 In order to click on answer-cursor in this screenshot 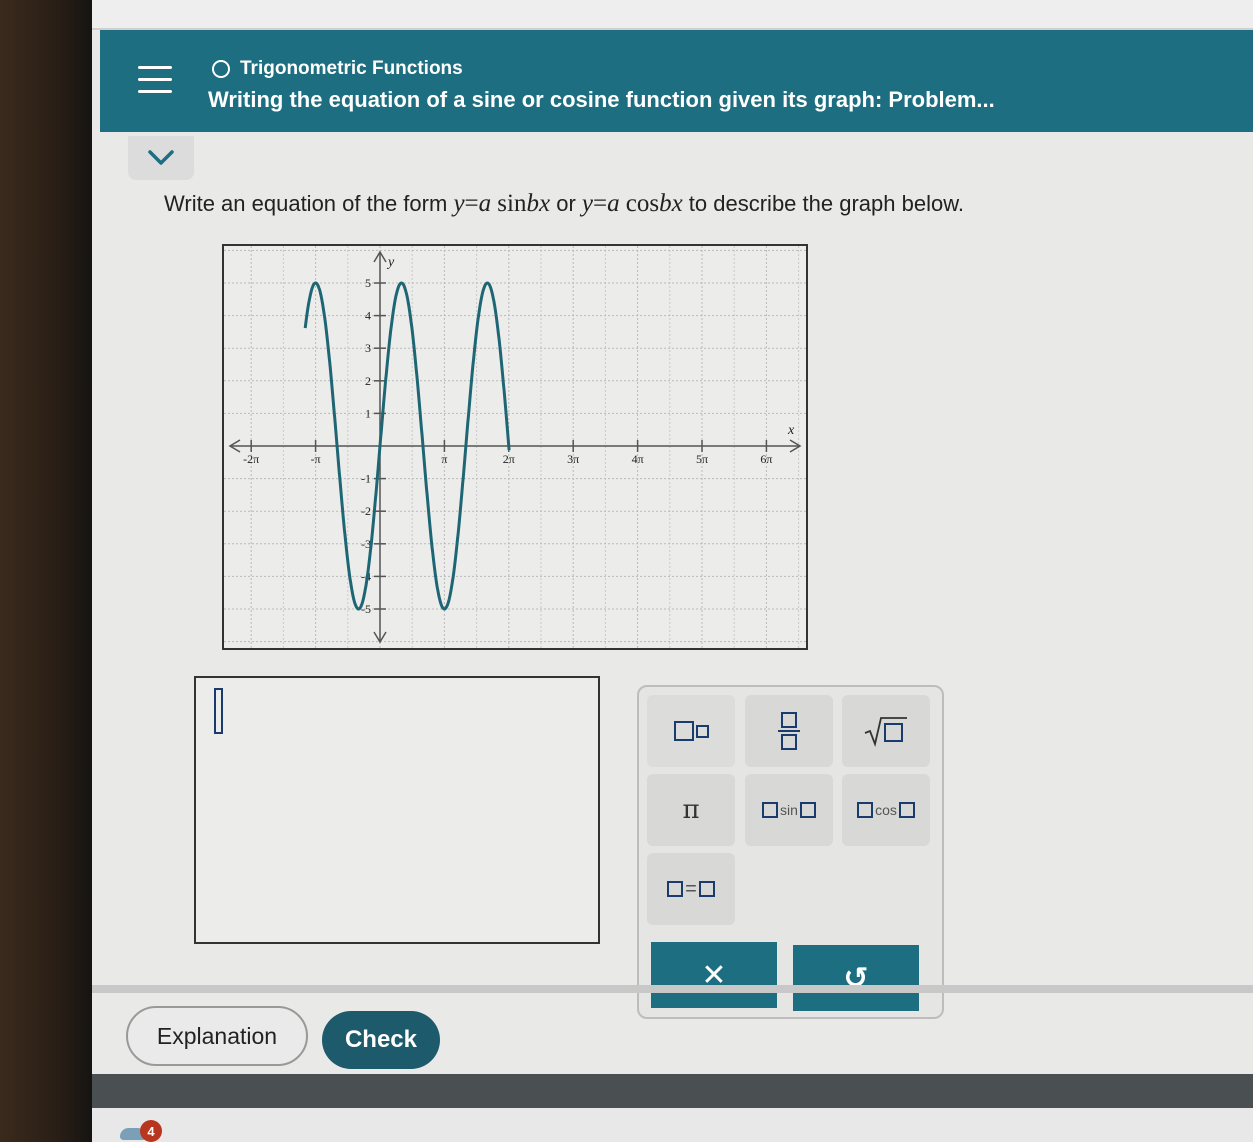, I will do `click(218, 711)`.